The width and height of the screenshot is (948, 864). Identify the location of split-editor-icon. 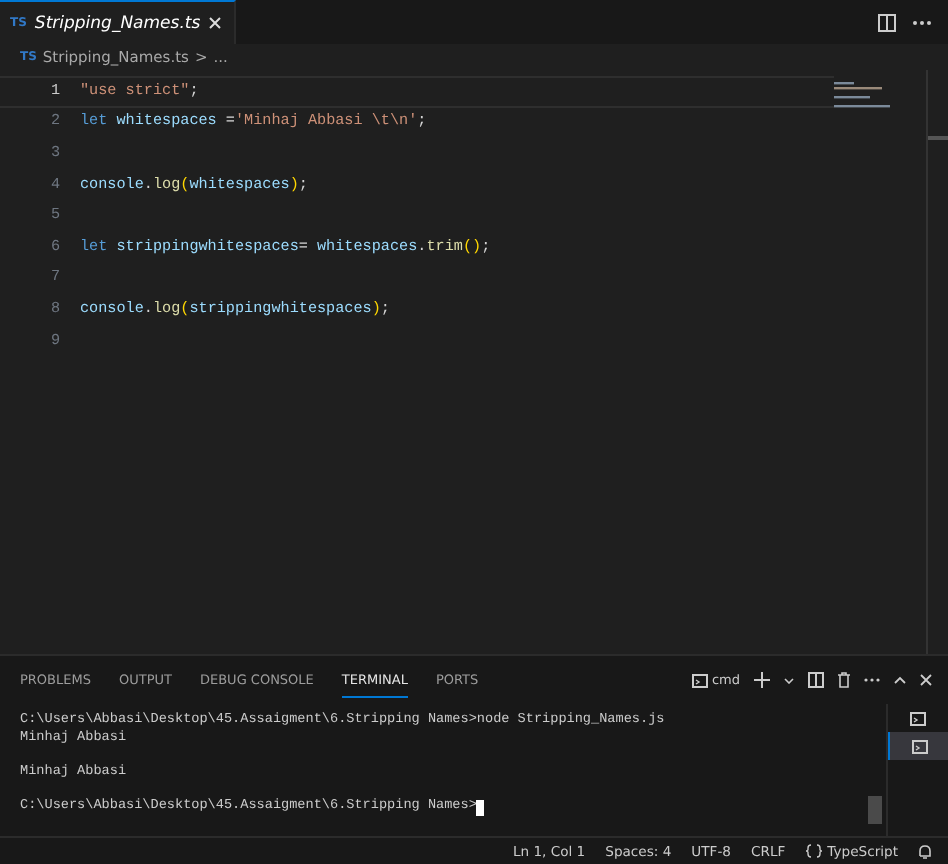
(887, 22).